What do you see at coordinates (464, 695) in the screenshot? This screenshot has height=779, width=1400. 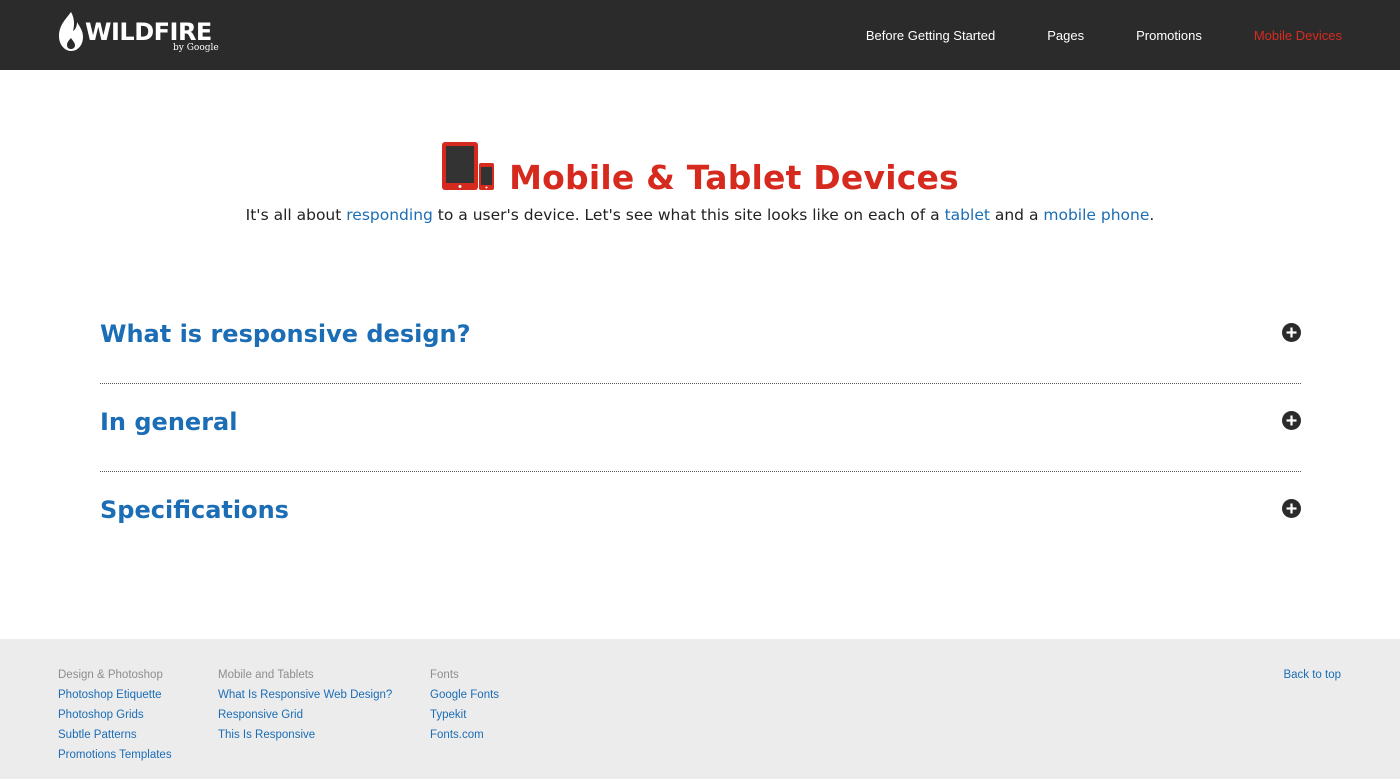 I see `footer-link-google-fonts: Google Fonts` at bounding box center [464, 695].